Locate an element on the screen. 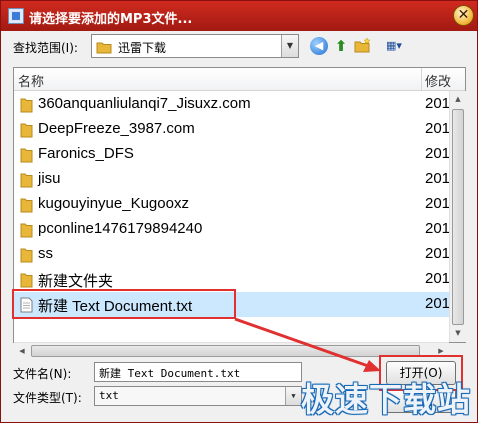  look-in-dropdown: 迅雷下载 ▼ is located at coordinates (195, 46).